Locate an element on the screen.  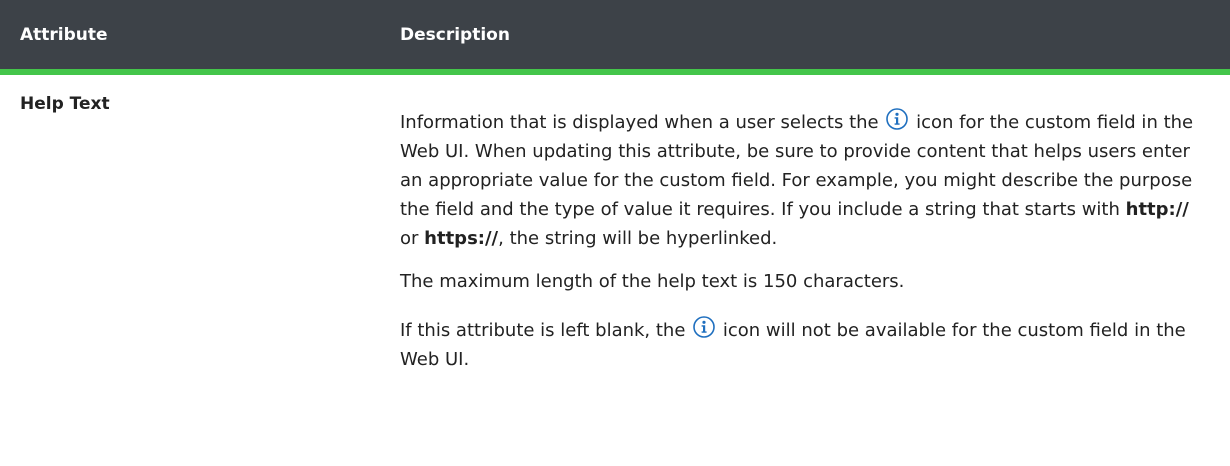
text-span: , the string will be hyperlinked. is located at coordinates (638, 238).